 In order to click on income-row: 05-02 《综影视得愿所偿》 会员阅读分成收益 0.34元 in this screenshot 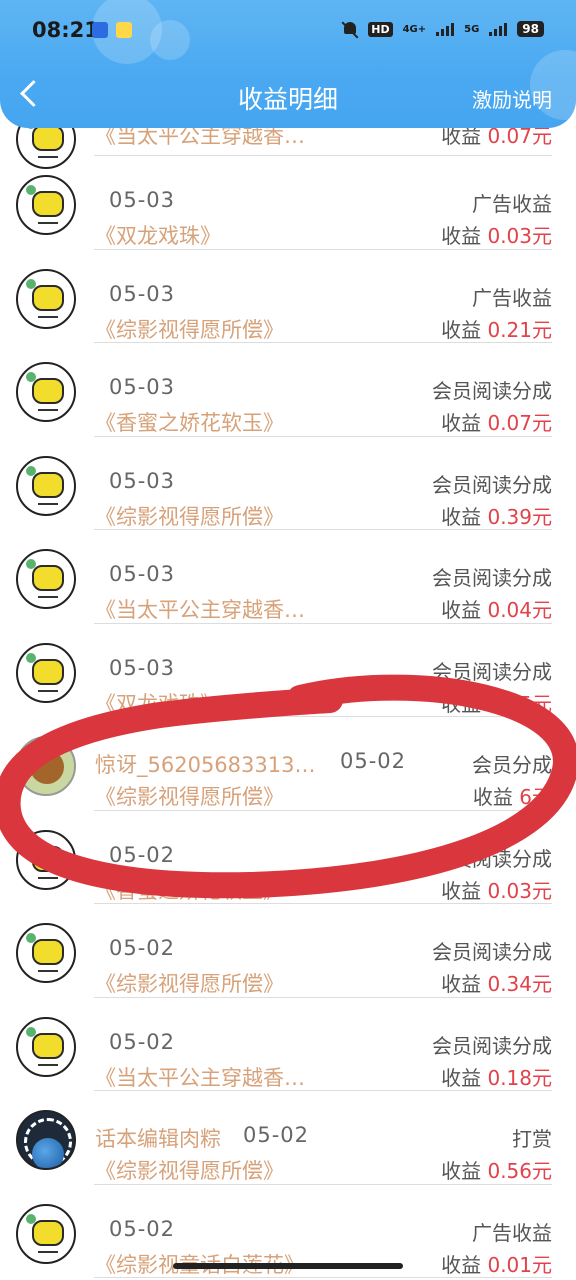, I will do `click(288, 951)`.